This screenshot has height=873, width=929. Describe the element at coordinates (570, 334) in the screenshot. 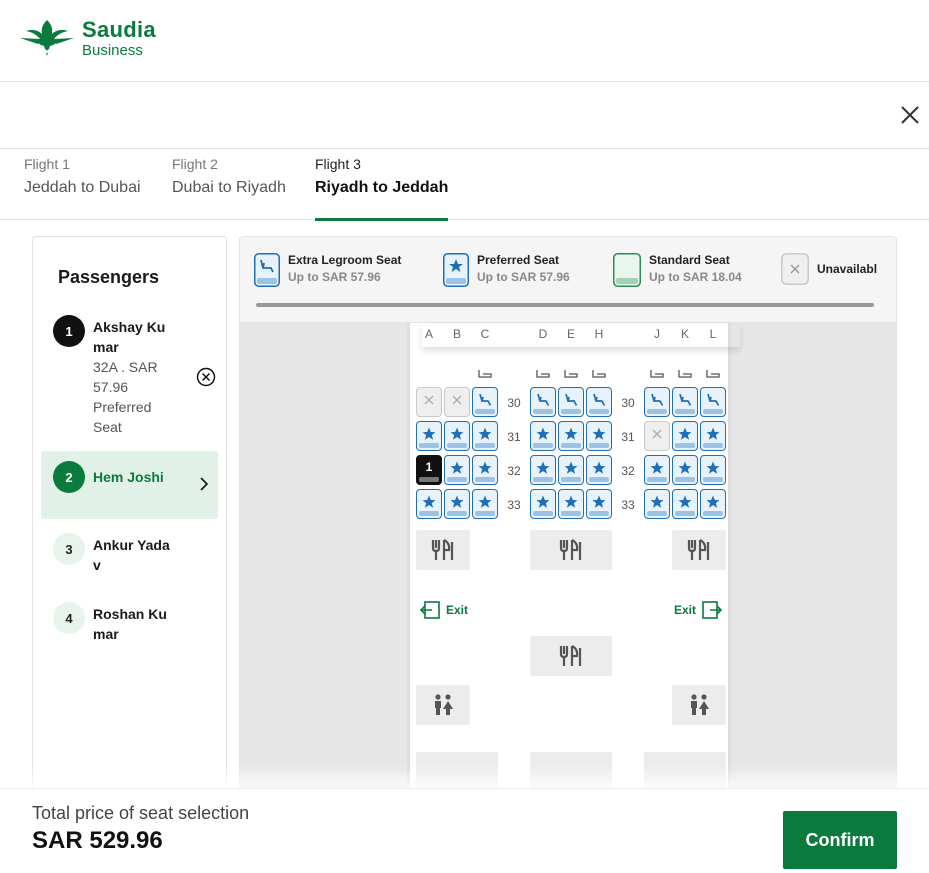

I see `column-letter-e: E` at that location.